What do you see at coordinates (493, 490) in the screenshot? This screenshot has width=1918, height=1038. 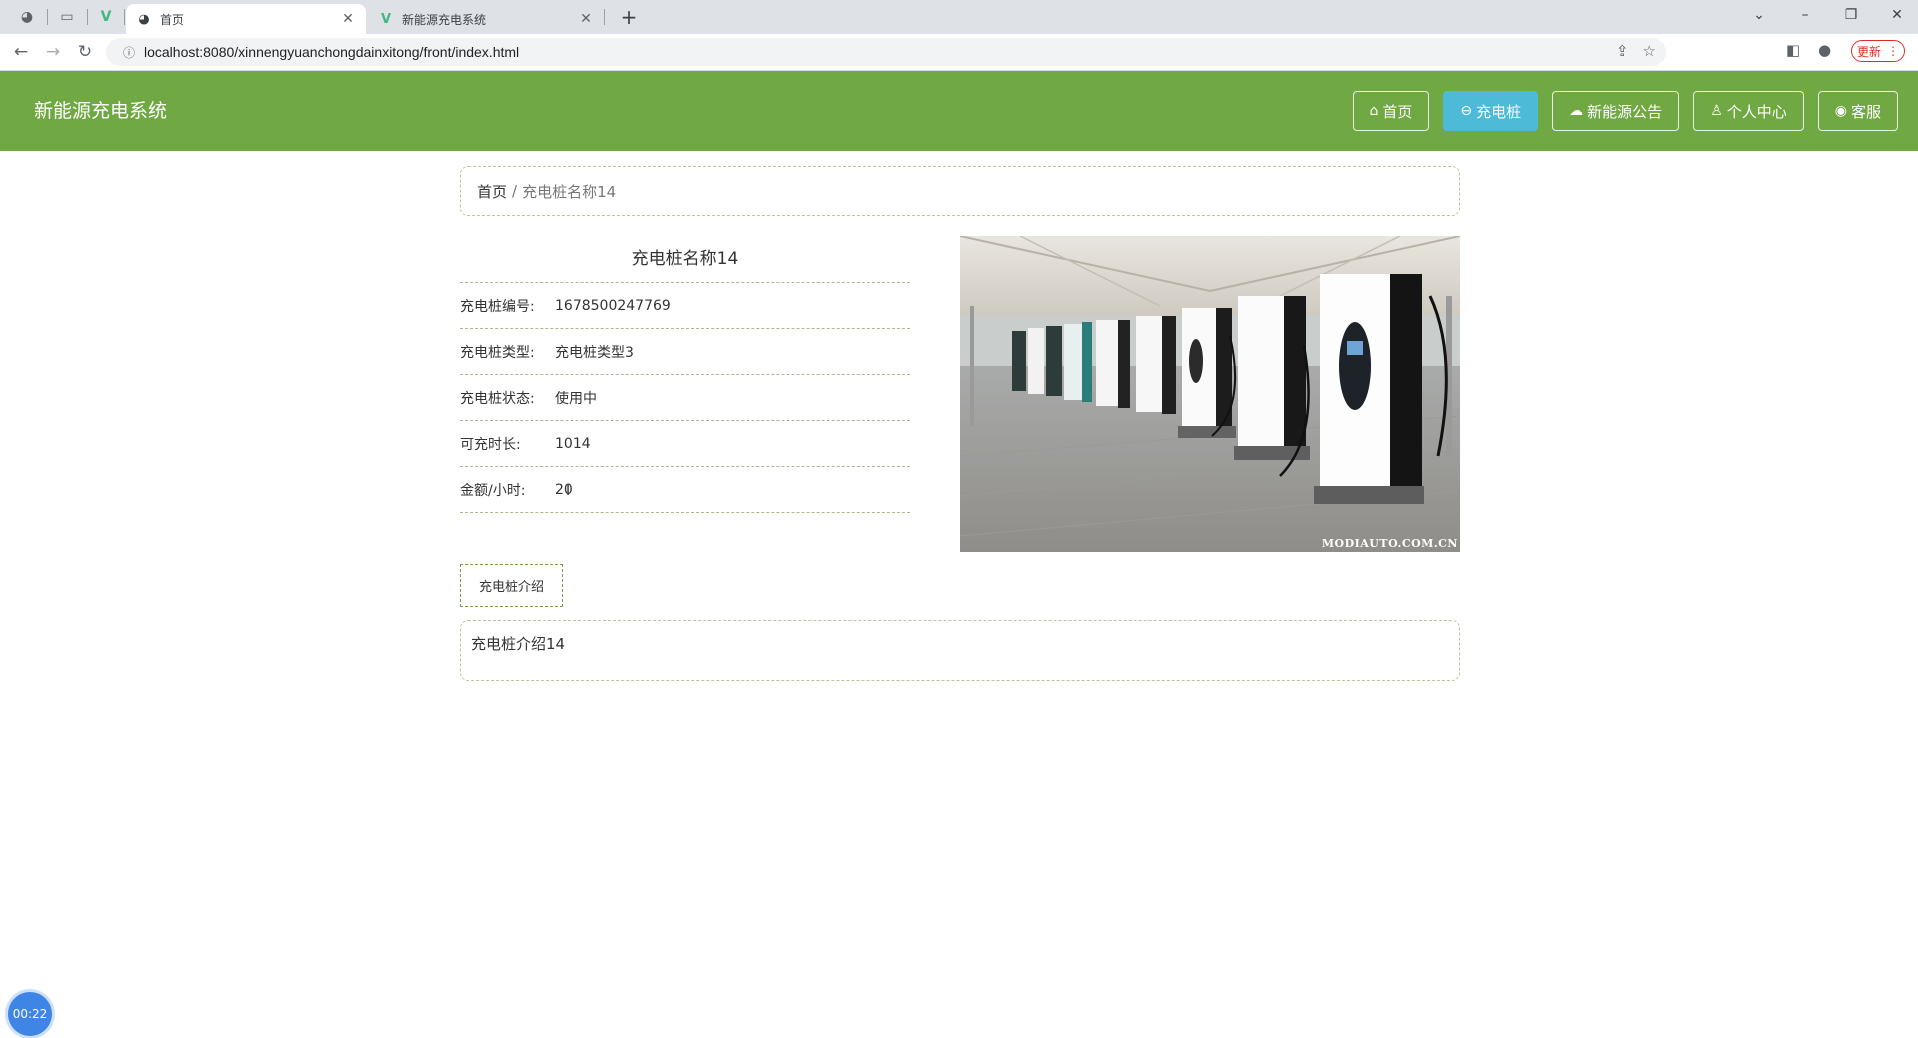 I see `field-label: 金额/小时:` at bounding box center [493, 490].